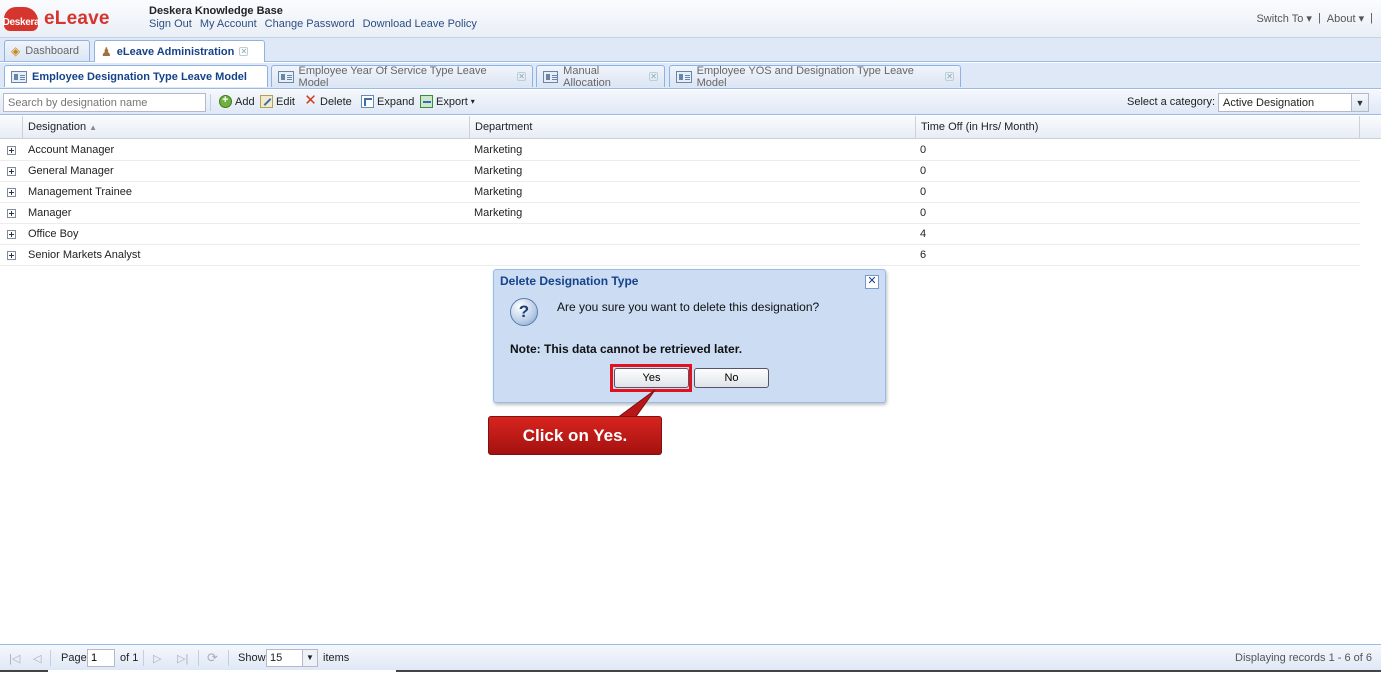 This screenshot has height=674, width=1381. I want to click on edit-button: Edit, so click(277, 101).